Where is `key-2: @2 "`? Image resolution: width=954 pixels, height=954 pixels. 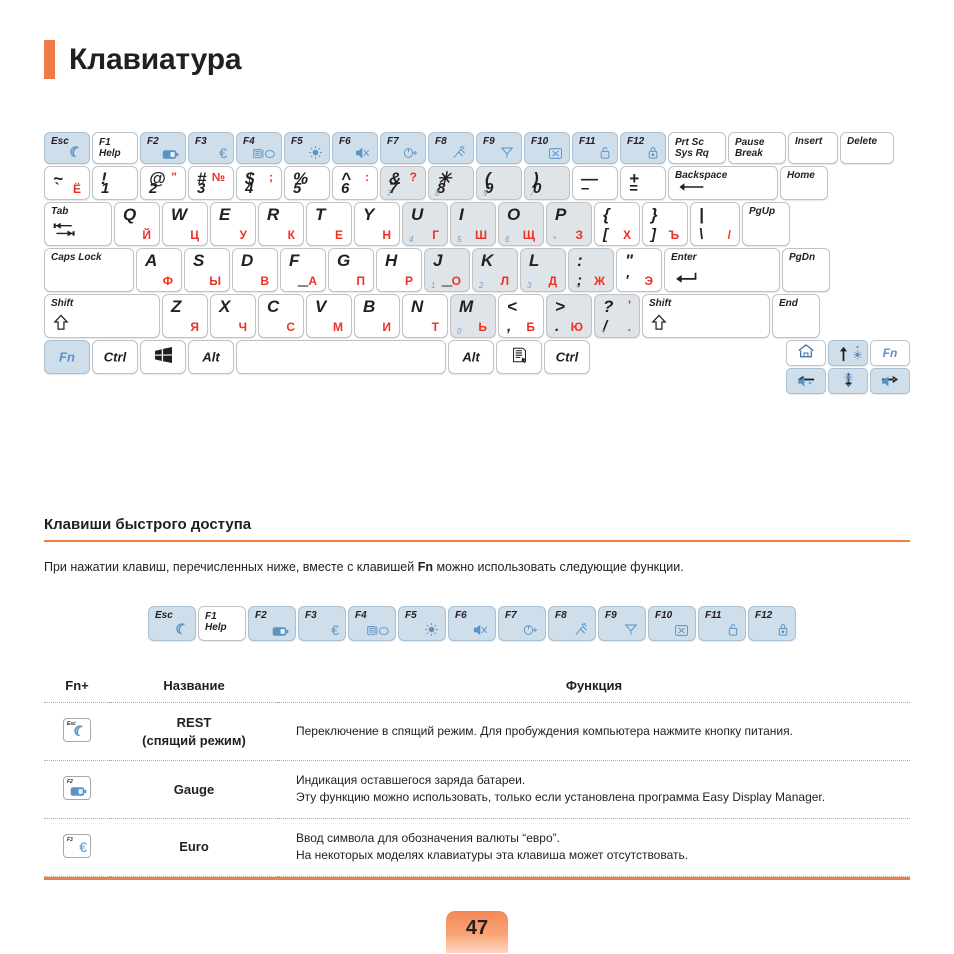 key-2: @2 " is located at coordinates (163, 183).